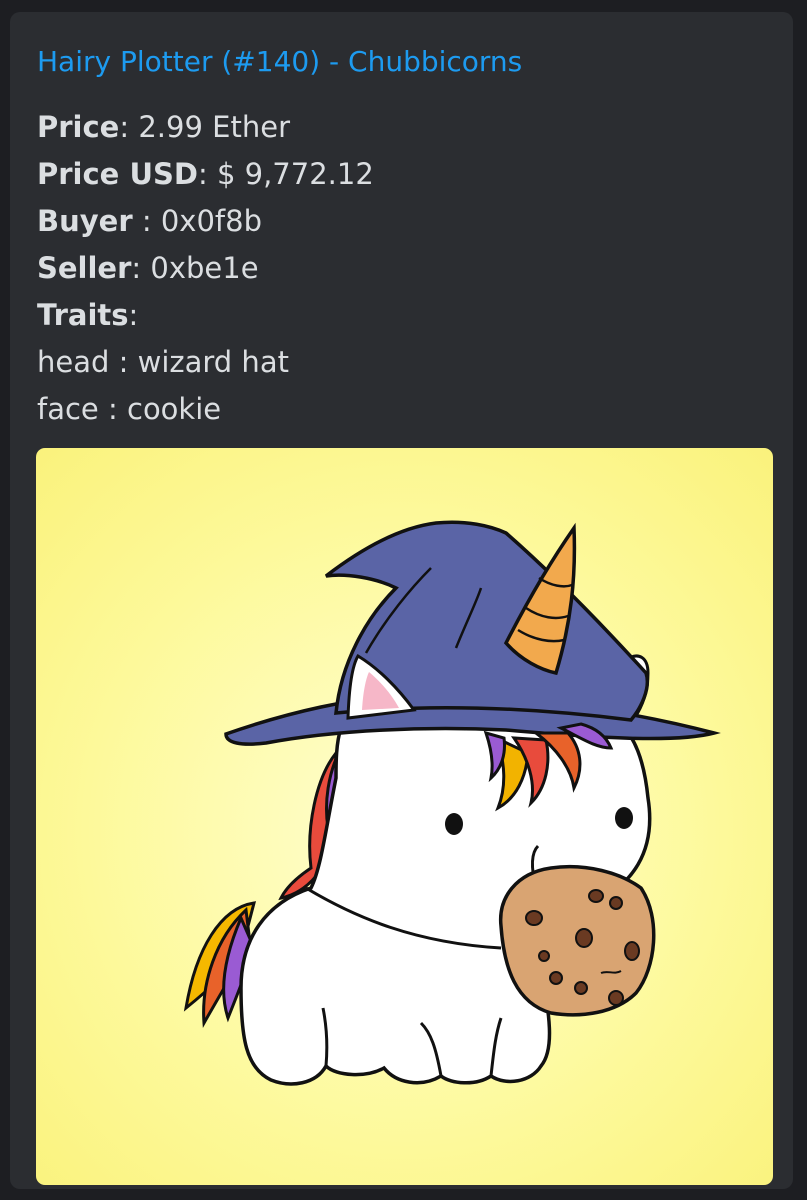 This screenshot has height=1200, width=807. I want to click on trait-row-head: head : wizard hat, so click(163, 362).